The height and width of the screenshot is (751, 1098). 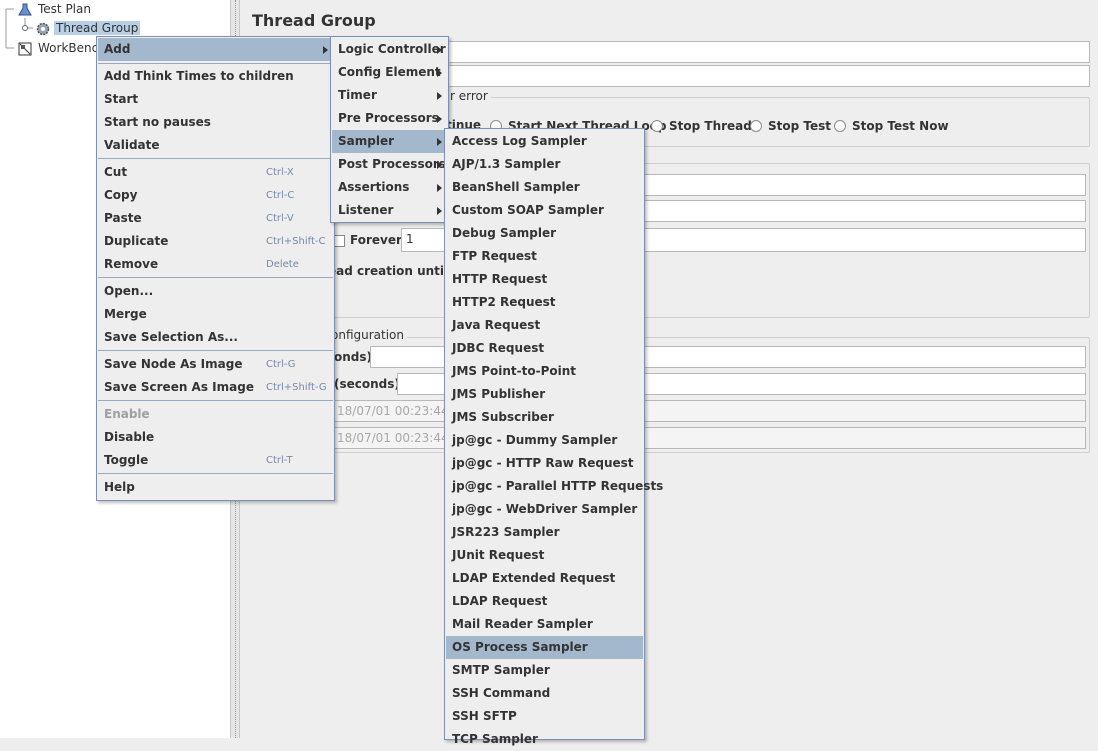 What do you see at coordinates (215, 195) in the screenshot?
I see `menu-item-copy: Copy Ctrl-C` at bounding box center [215, 195].